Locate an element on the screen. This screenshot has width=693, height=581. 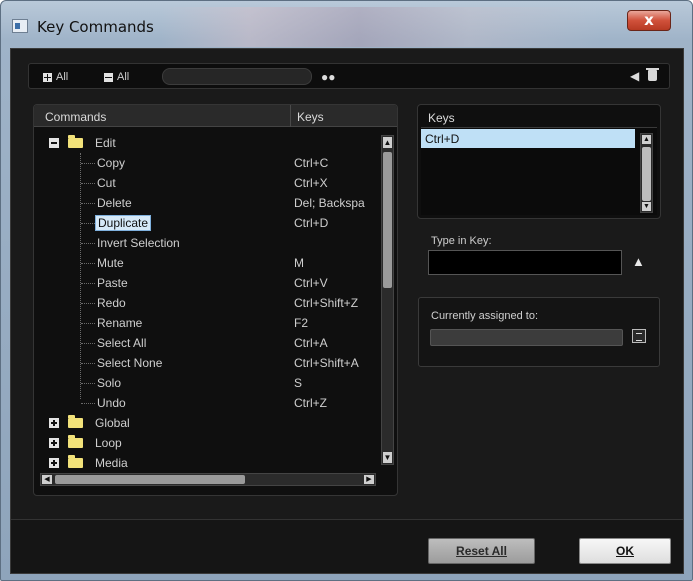
command-key: Del; Backspa is located at coordinates (329, 203).